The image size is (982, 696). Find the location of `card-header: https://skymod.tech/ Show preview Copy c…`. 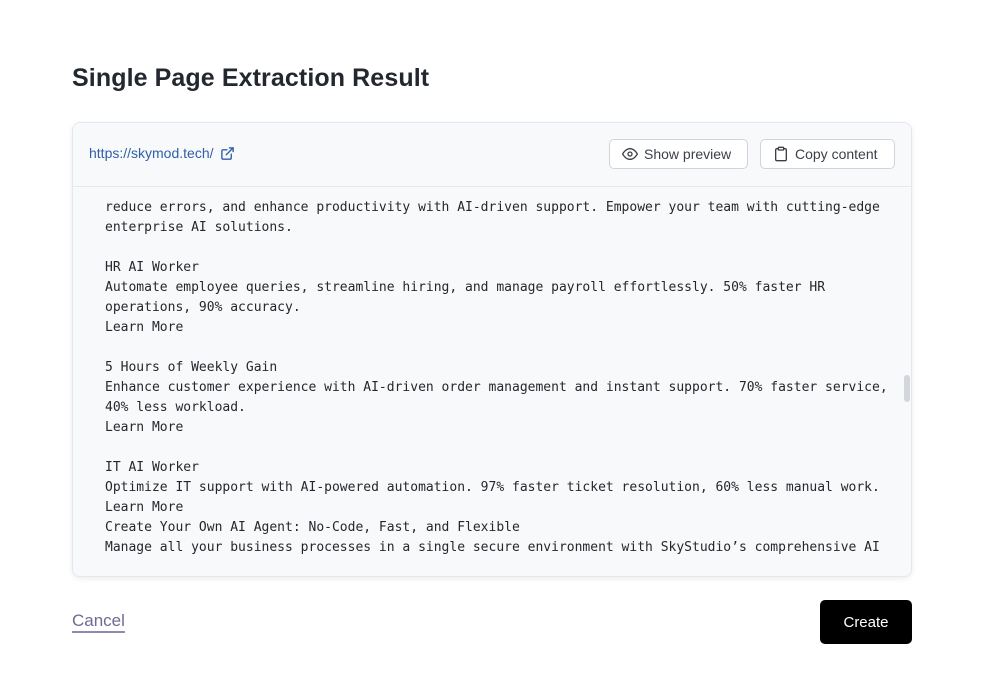

card-header: https://skymod.tech/ Show preview Copy c… is located at coordinates (492, 155).